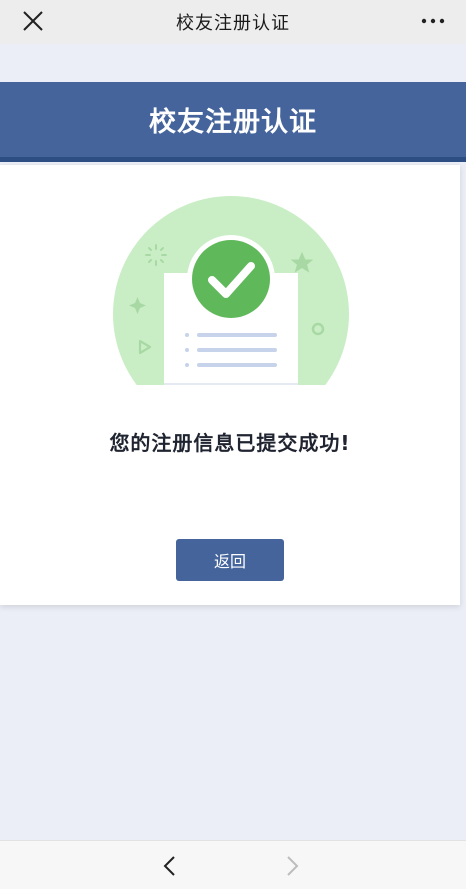 Image resolution: width=466 pixels, height=889 pixels. I want to click on top-nav-bar: 校友注册认证, so click(233, 22).